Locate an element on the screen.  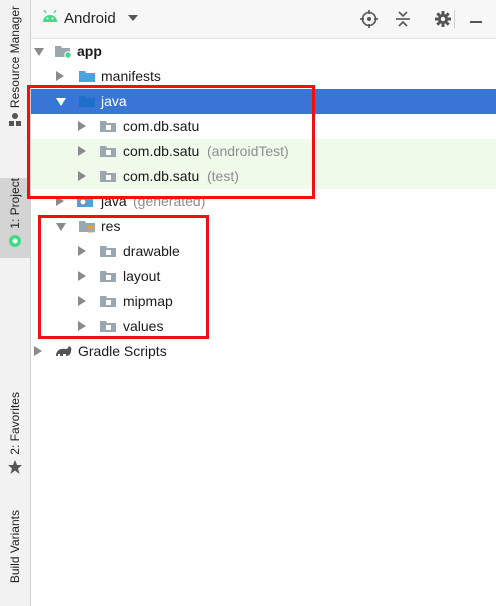
tab-resource-manager: Resource Manager is located at coordinates (15, 81).